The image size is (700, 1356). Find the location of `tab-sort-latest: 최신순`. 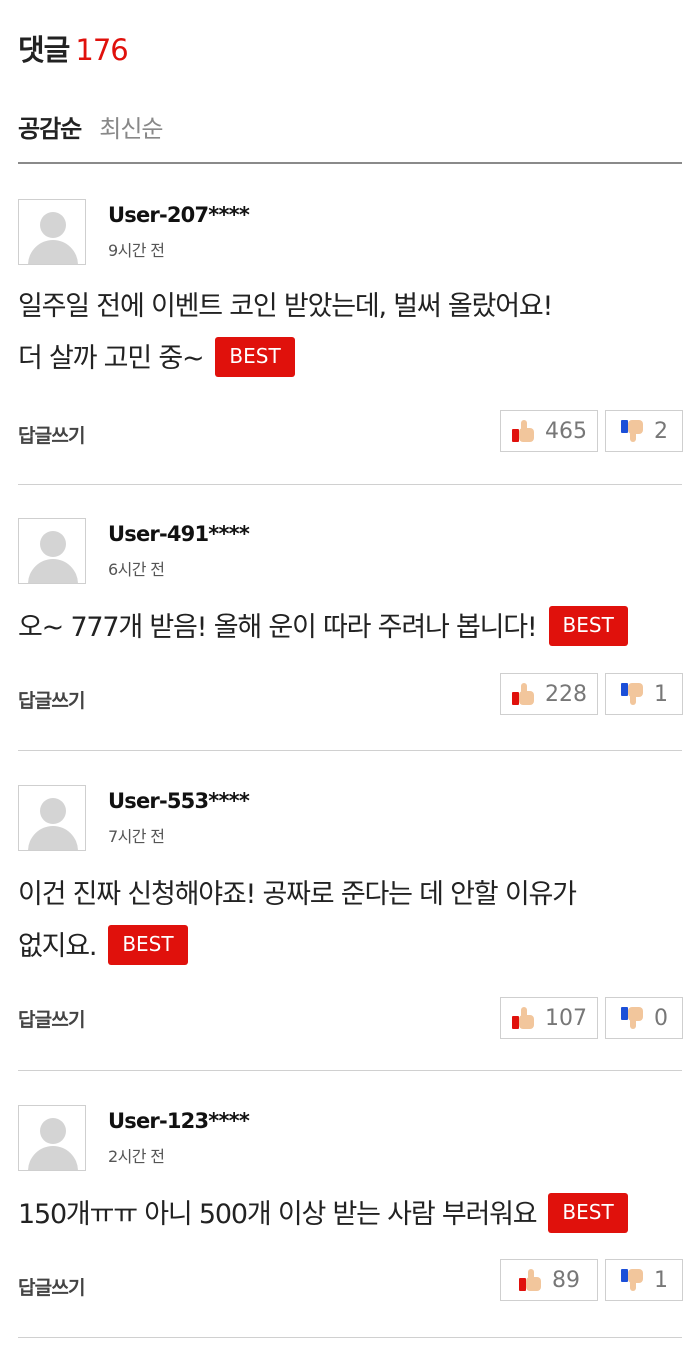

tab-sort-latest: 최신순 is located at coordinates (131, 126).